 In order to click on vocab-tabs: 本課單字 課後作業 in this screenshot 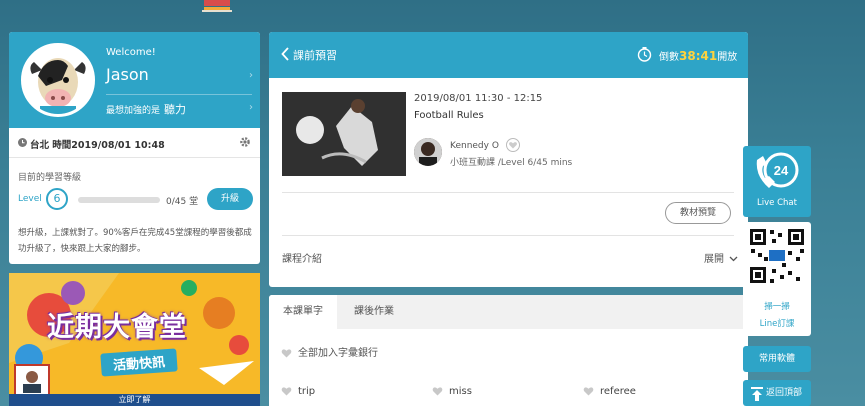, I will do `click(508, 312)`.